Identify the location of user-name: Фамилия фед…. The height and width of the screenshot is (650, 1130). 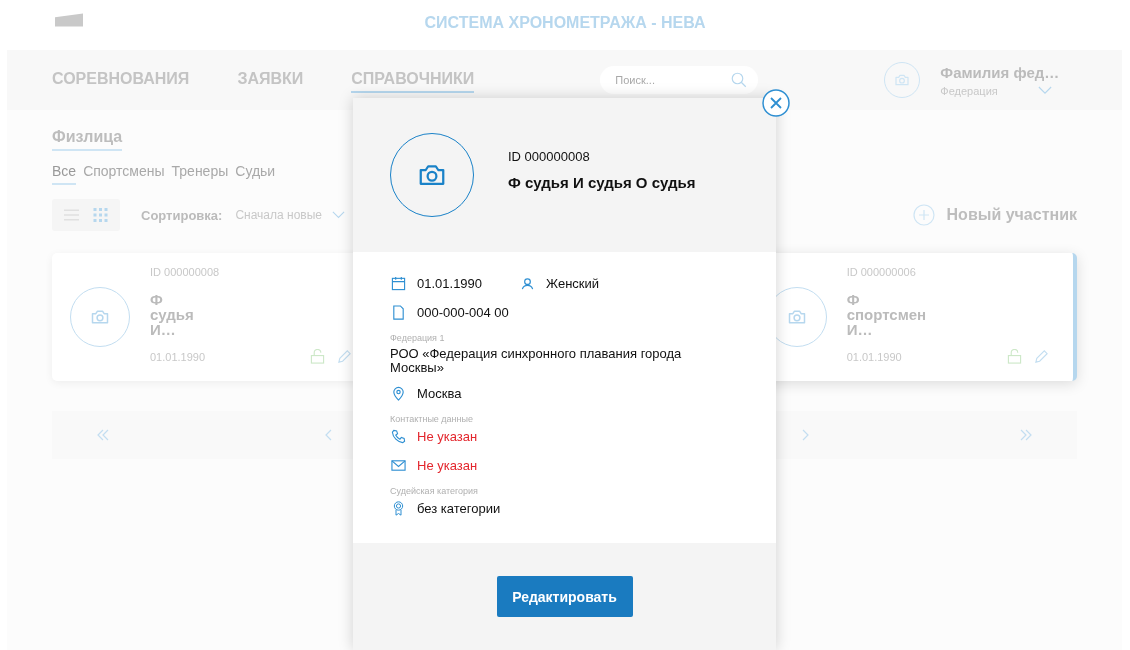
(1000, 72).